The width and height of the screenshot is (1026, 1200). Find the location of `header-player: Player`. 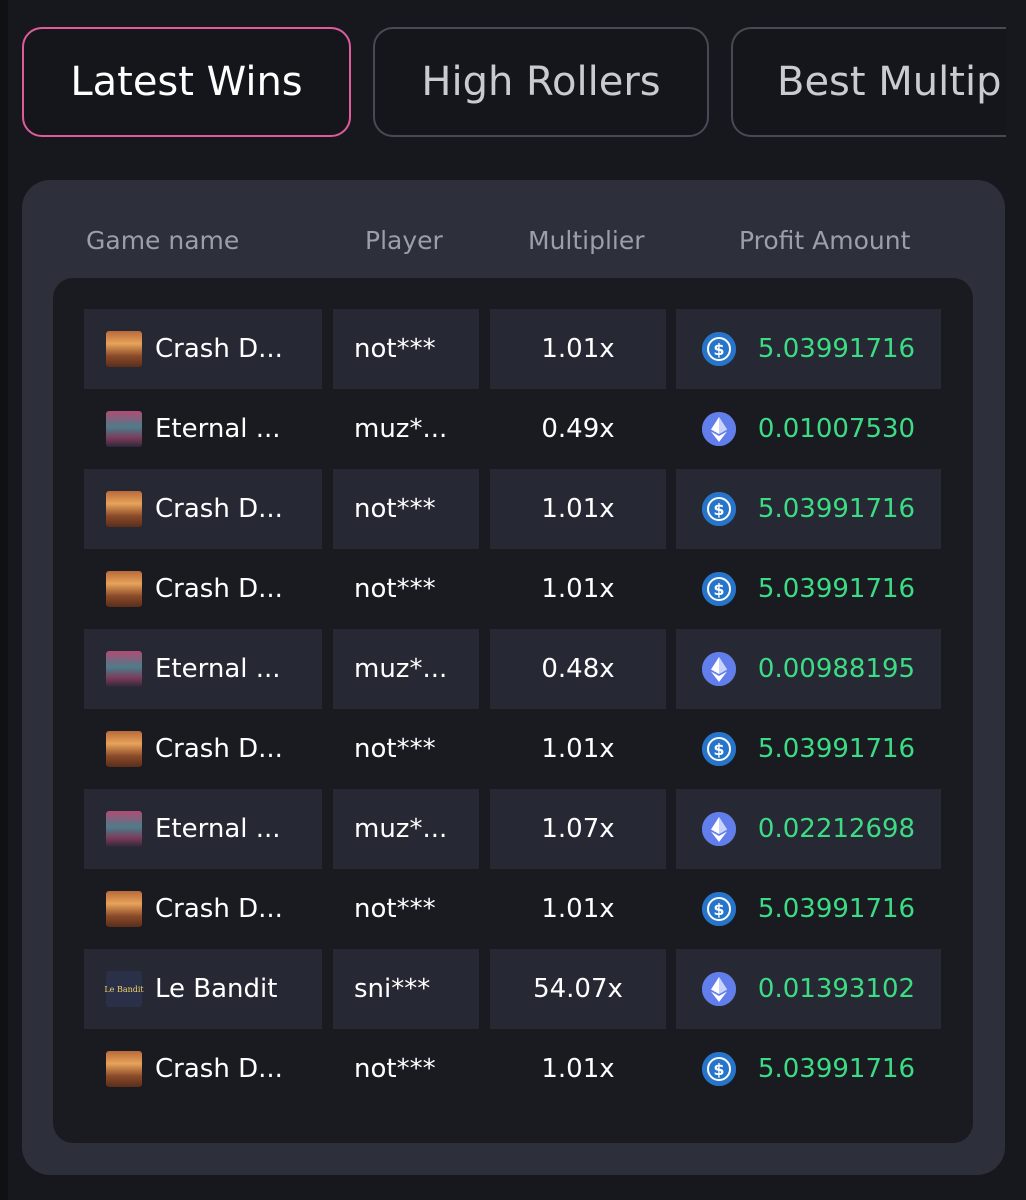

header-player: Player is located at coordinates (404, 240).